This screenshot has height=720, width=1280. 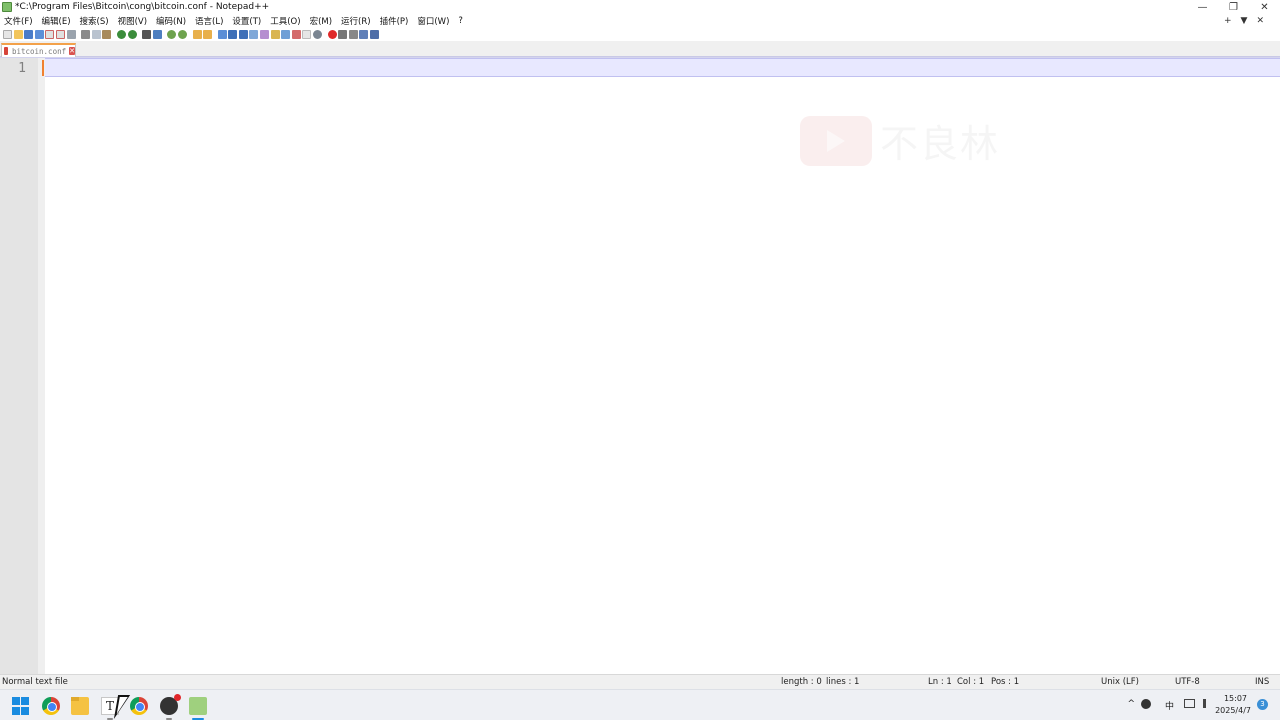 What do you see at coordinates (1189, 703) in the screenshot?
I see `network-icon` at bounding box center [1189, 703].